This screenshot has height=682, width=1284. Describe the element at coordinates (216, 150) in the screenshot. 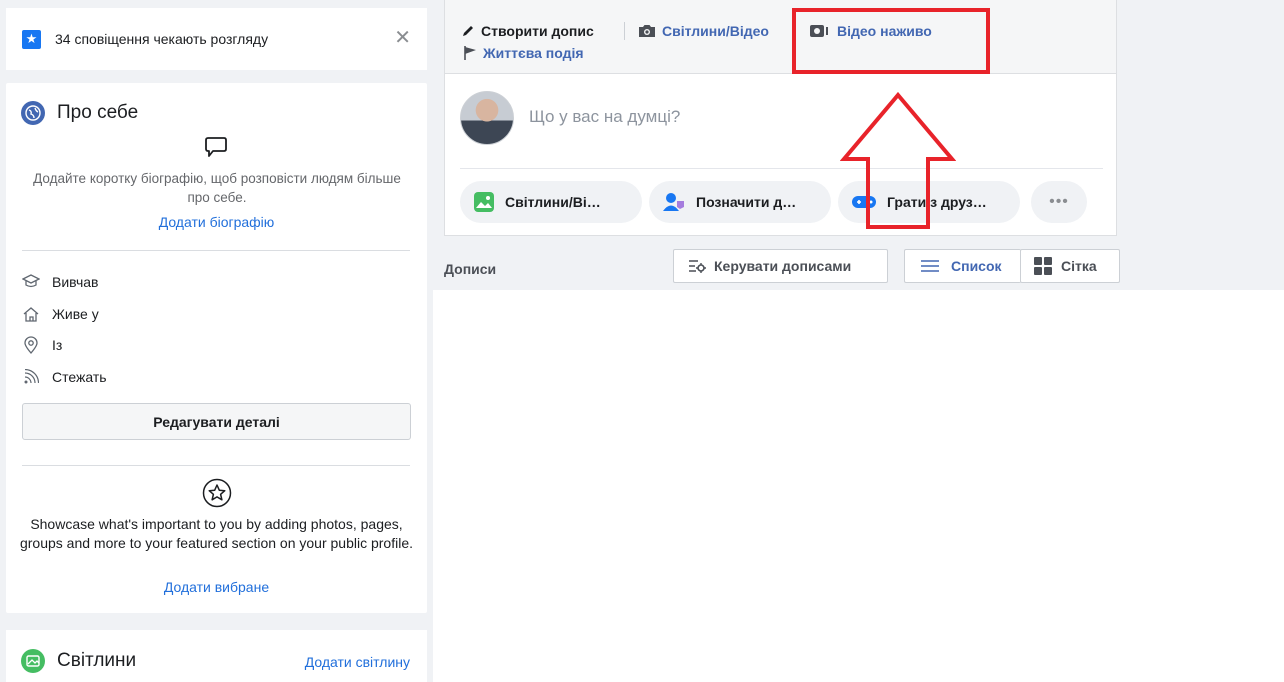

I see `speech-bubble-icon` at that location.